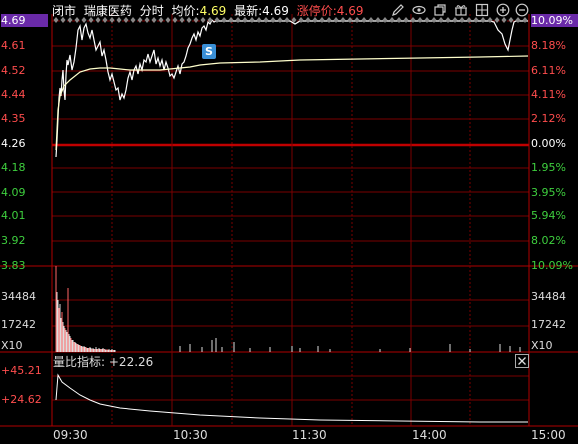  Describe the element at coordinates (275, 11) in the screenshot. I see `latest-price-value: 4.69` at that location.